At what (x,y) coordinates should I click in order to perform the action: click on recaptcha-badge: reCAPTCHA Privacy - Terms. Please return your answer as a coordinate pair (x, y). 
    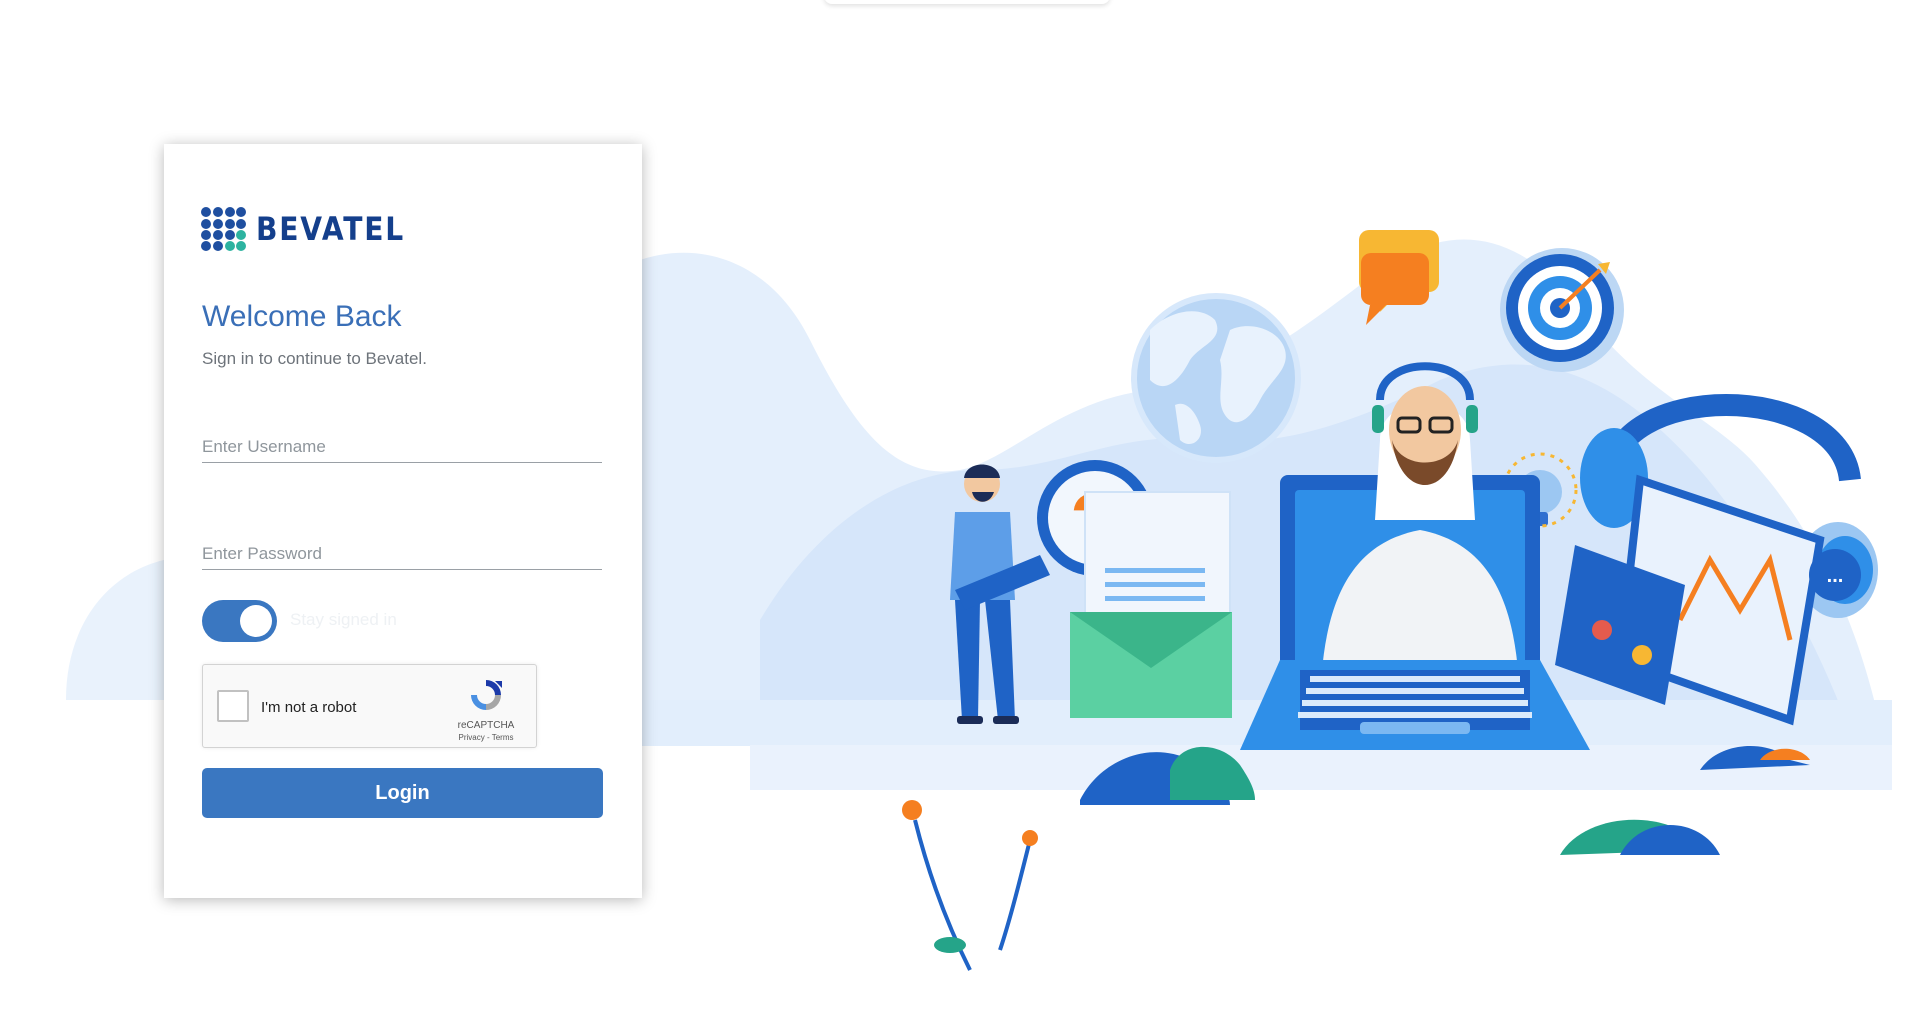
    Looking at the image, I should click on (486, 709).